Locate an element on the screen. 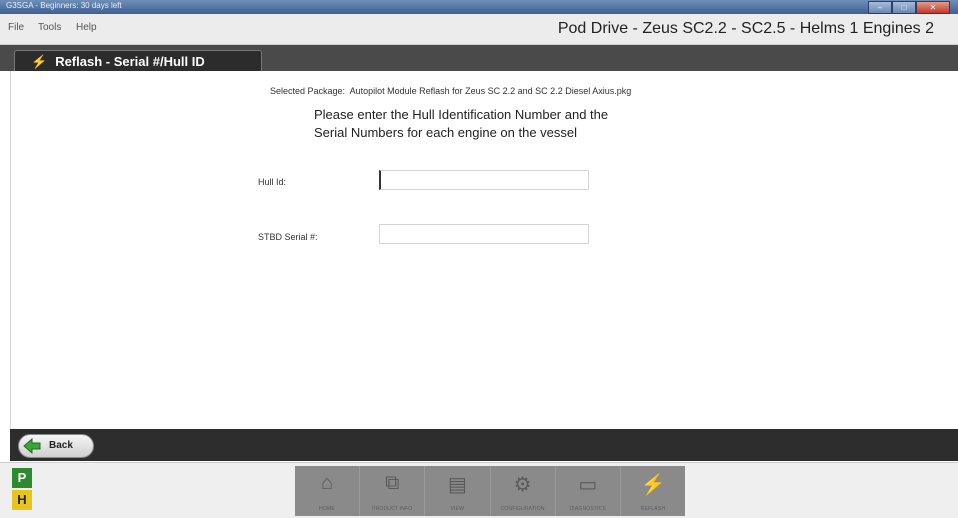 This screenshot has width=958, height=518. product-info-icon: ⧉ is located at coordinates (392, 483).